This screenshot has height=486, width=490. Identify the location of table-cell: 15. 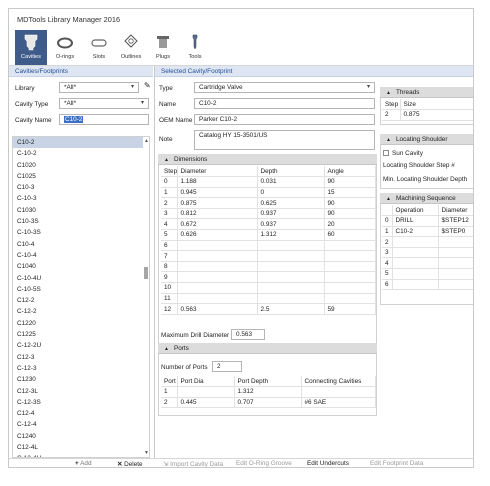
(350, 193).